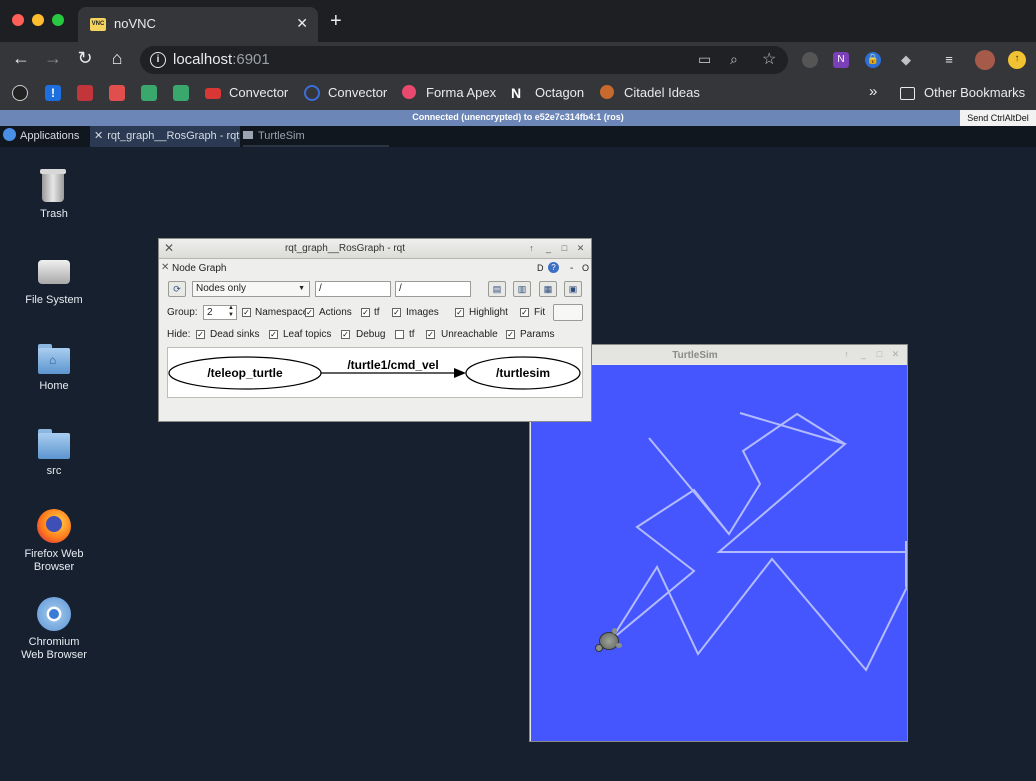 The width and height of the screenshot is (1036, 781). I want to click on desktop-icon-chromium: Chromium Web Browser, so click(54, 629).